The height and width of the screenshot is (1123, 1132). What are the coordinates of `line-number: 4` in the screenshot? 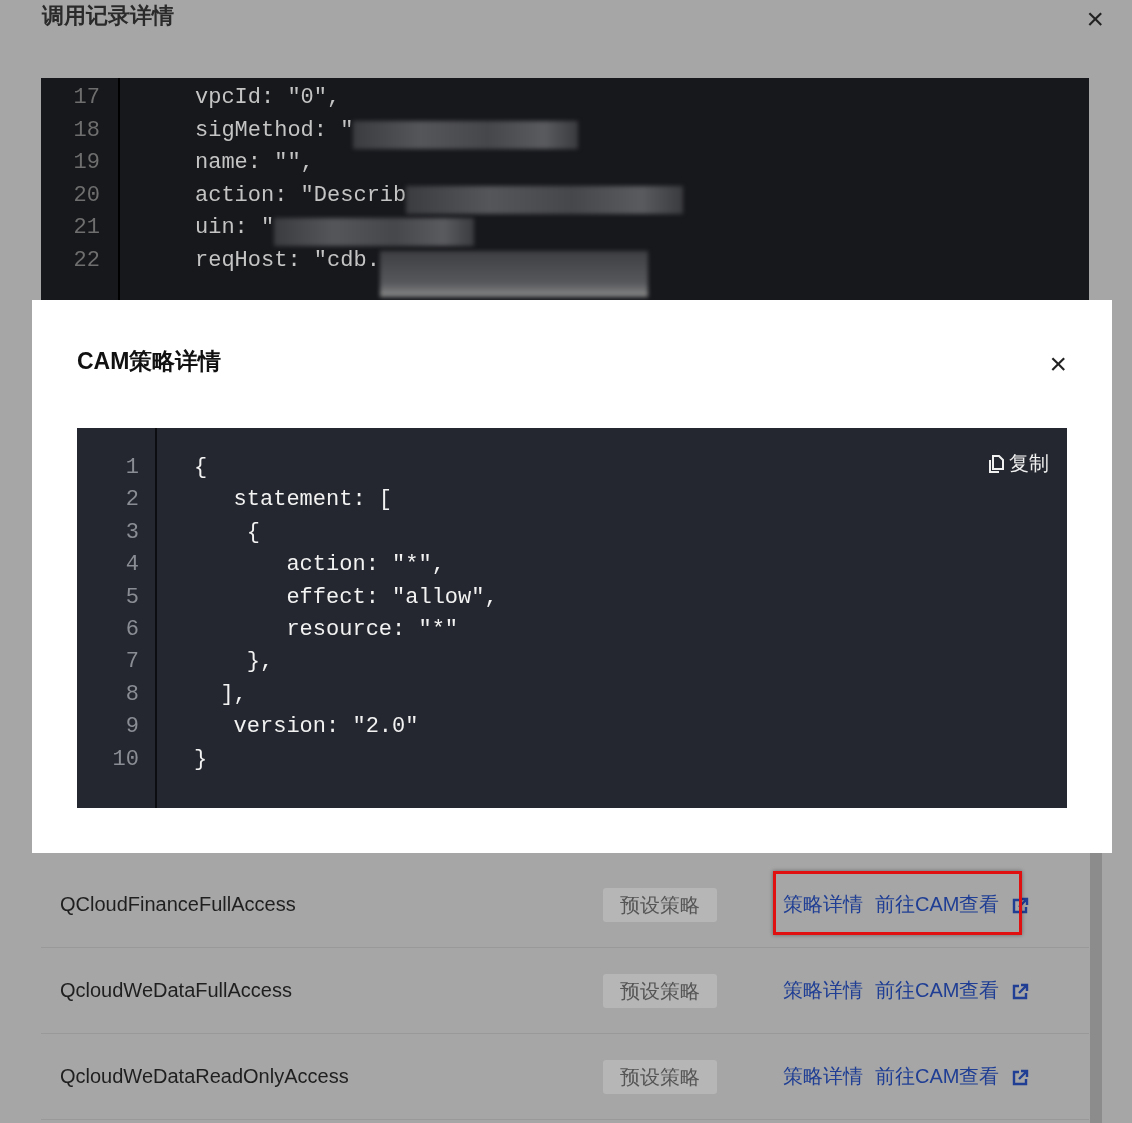 It's located at (132, 566).